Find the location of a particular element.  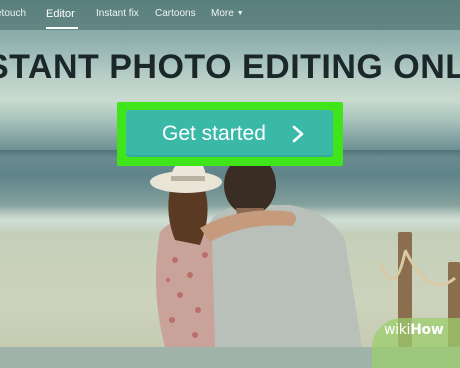

nav-item-instant-fix: Instant fix is located at coordinates (117, 15).